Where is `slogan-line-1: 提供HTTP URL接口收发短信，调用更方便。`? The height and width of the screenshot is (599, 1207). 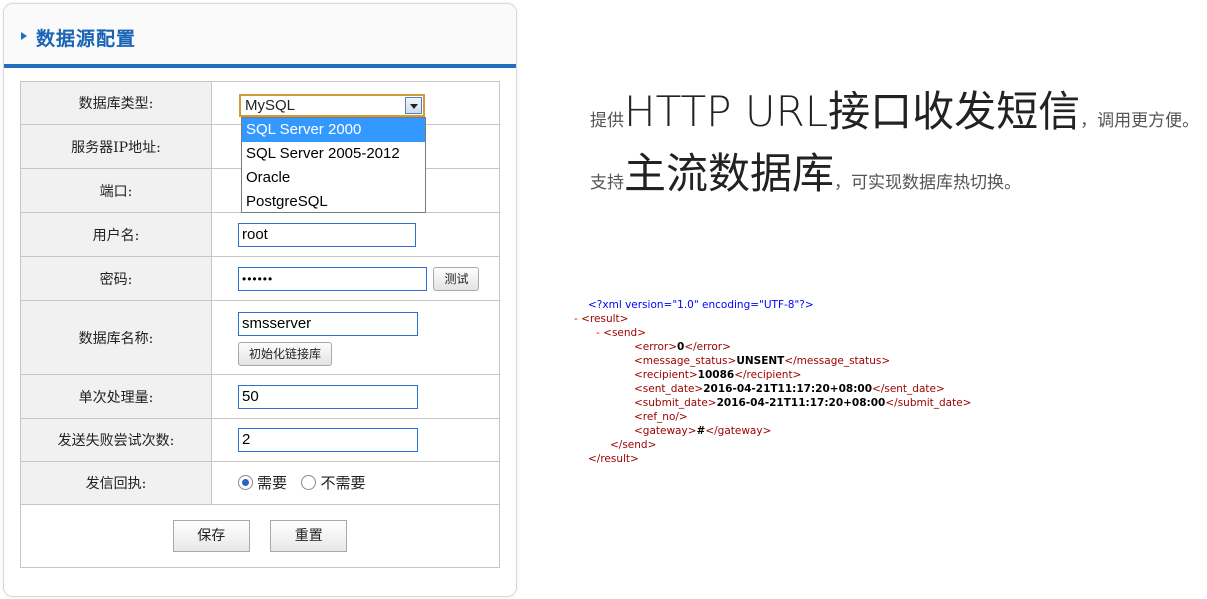
slogan-line-1: 提供HTTP URL接口收发短信，调用更方便。 is located at coordinates (894, 108).